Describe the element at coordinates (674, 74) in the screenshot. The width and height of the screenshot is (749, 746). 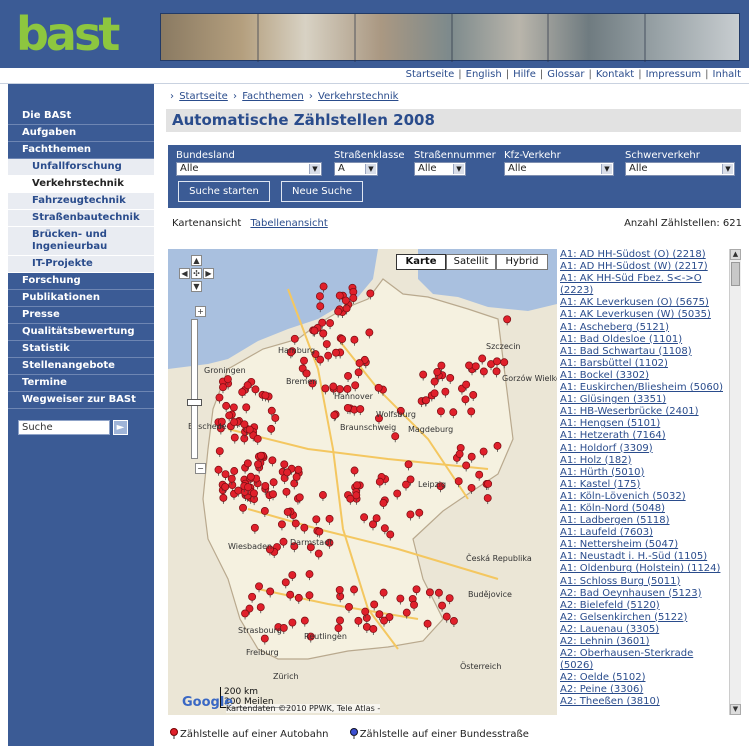
I see `topnav-impressum: Impressum` at that location.